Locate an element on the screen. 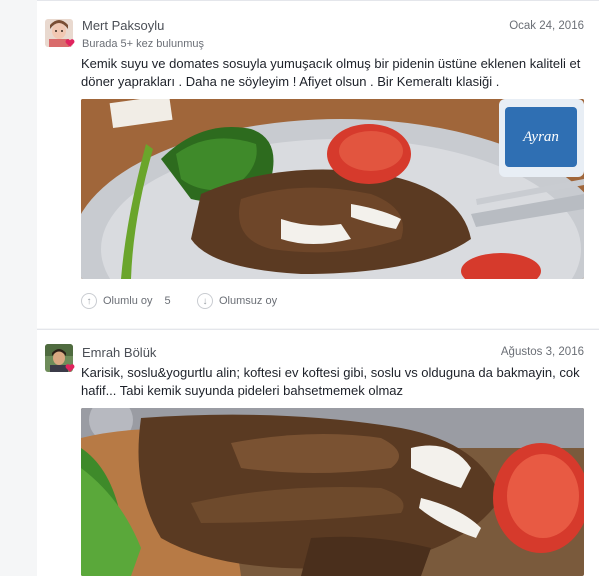 The height and width of the screenshot is (576, 599). author-name: Mert Paksoylu is located at coordinates (123, 25).